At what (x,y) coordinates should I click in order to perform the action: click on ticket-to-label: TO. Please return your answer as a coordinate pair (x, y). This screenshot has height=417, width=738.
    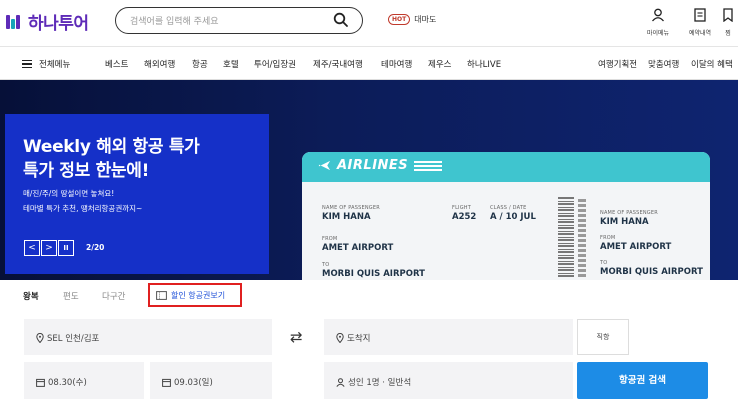
    Looking at the image, I should click on (326, 265).